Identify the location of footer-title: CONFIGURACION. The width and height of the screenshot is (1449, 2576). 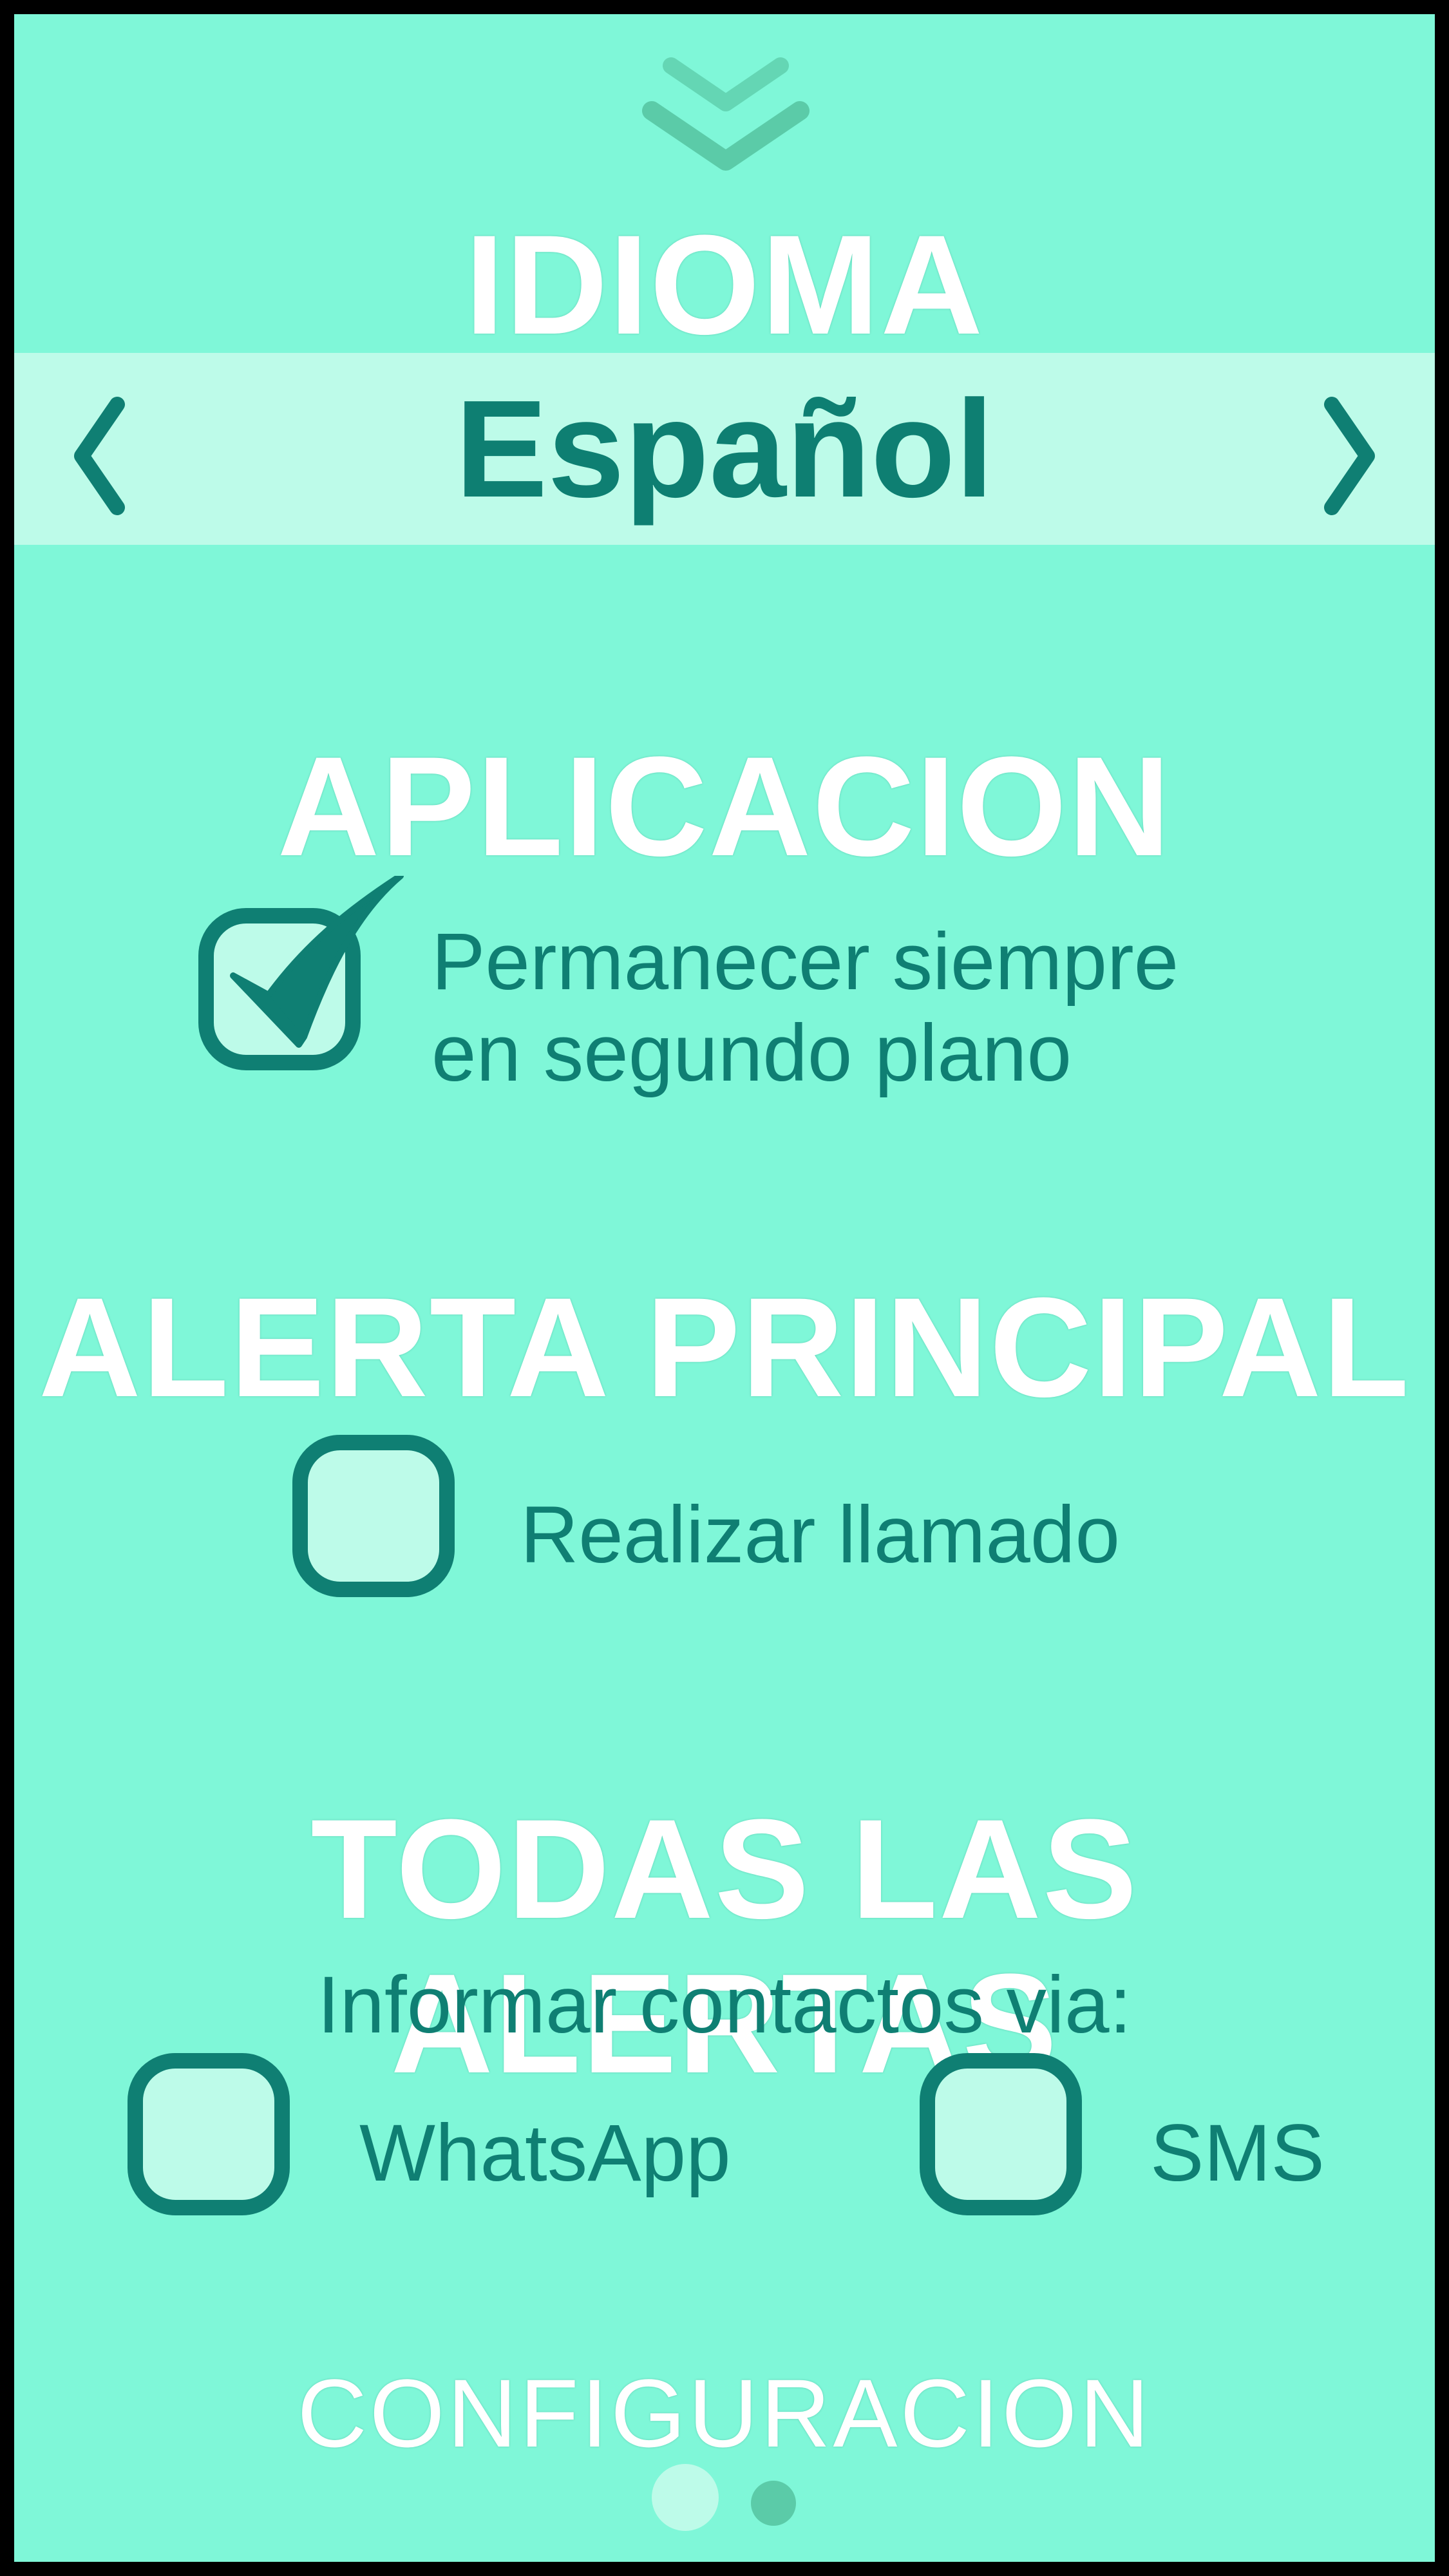
(724, 2413).